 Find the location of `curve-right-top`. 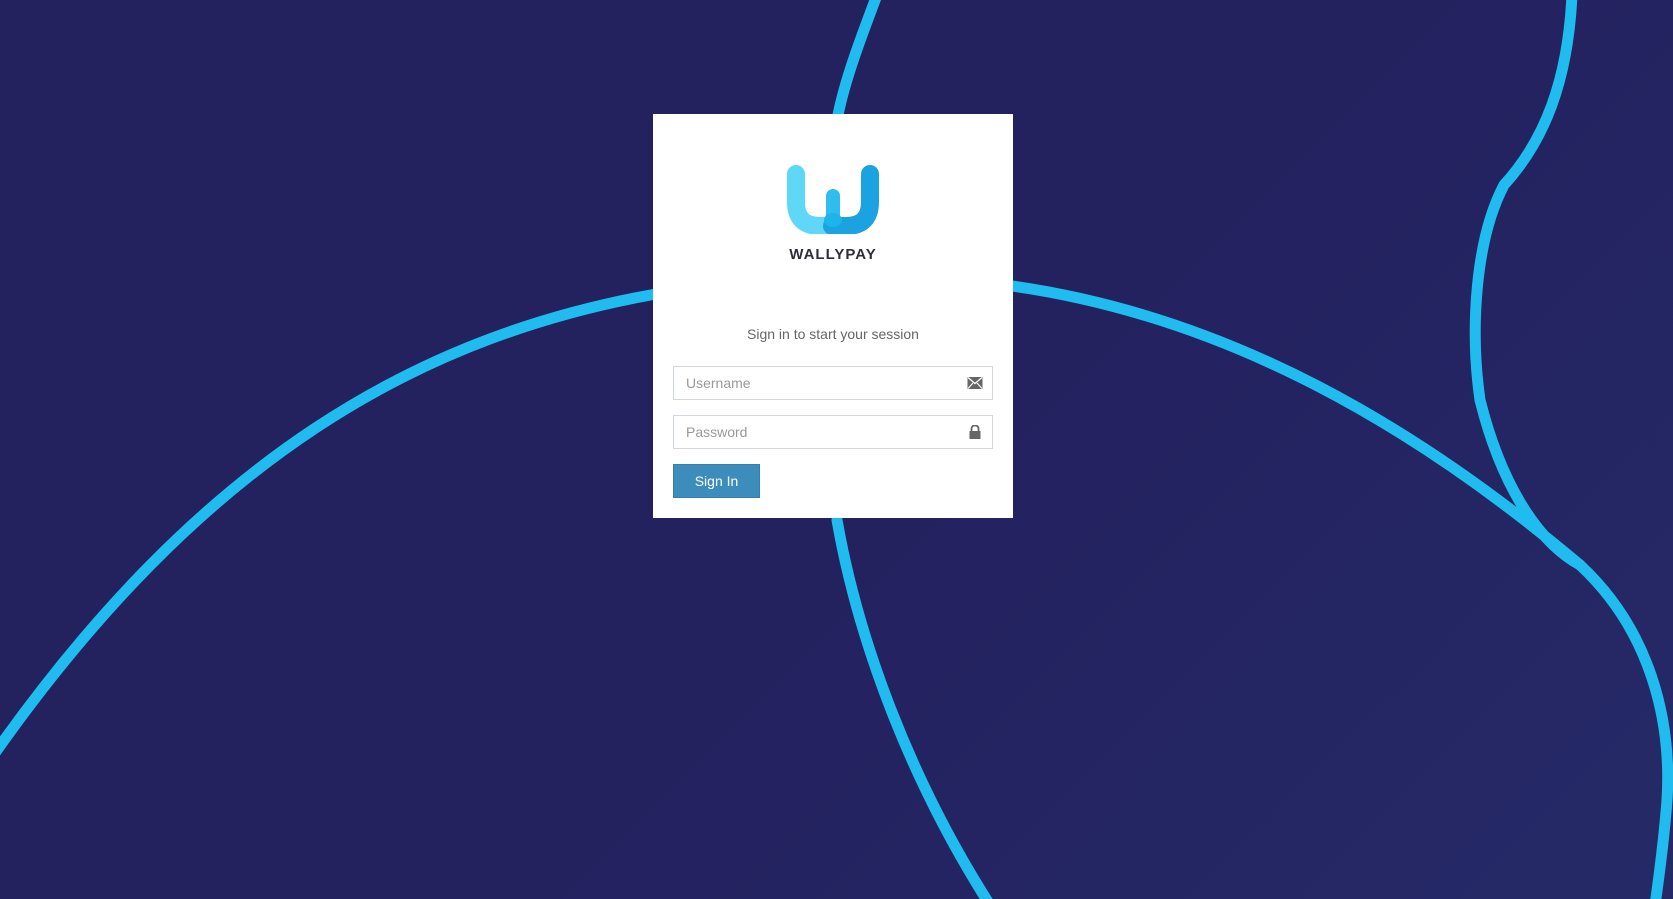

curve-right-top is located at coordinates (1527, 285).